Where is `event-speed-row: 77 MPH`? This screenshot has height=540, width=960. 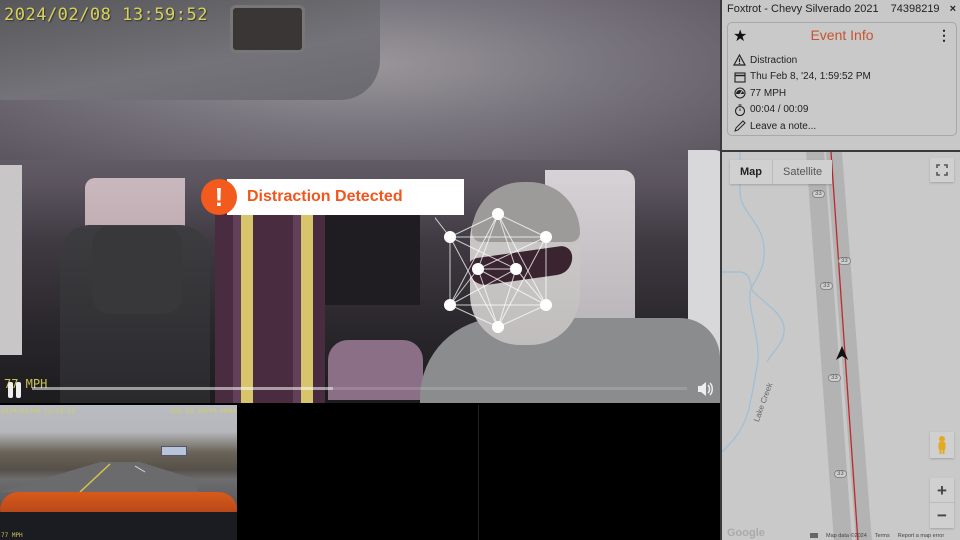 event-speed-row: 77 MPH is located at coordinates (801, 93).